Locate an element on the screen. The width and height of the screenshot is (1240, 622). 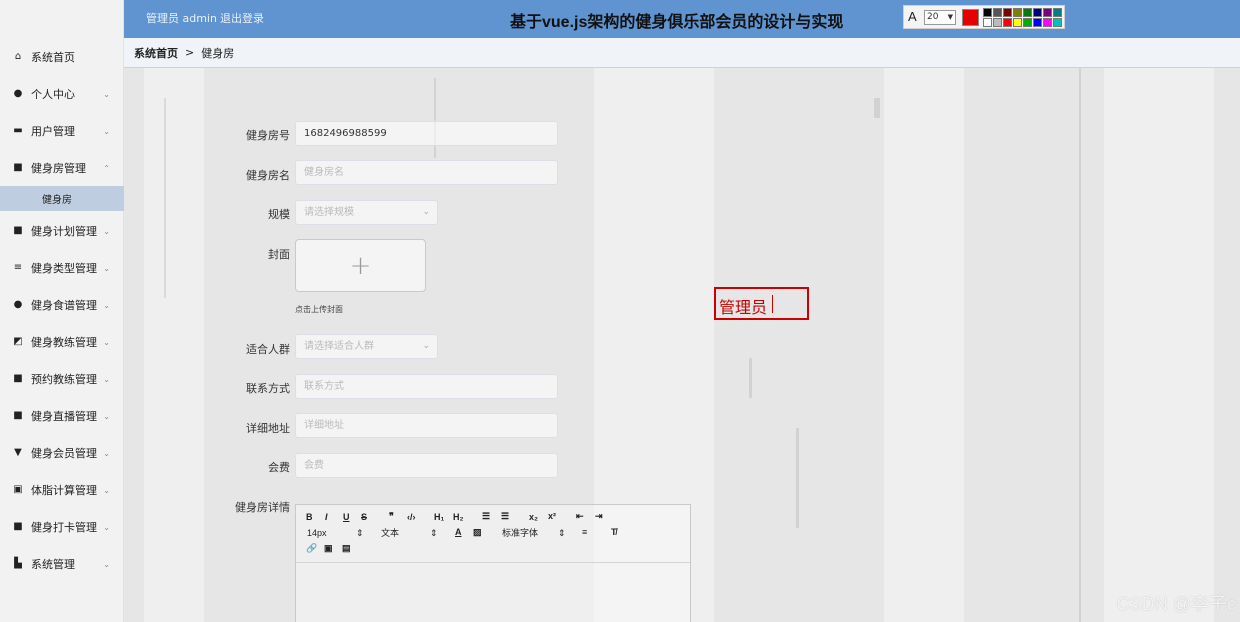
home-icon: ⌂ is located at coordinates (18, 56).